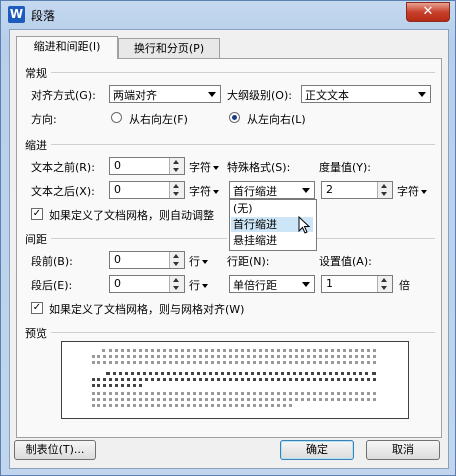  Describe the element at coordinates (357, 190) in the screenshot. I see `measure-input: 2` at that location.